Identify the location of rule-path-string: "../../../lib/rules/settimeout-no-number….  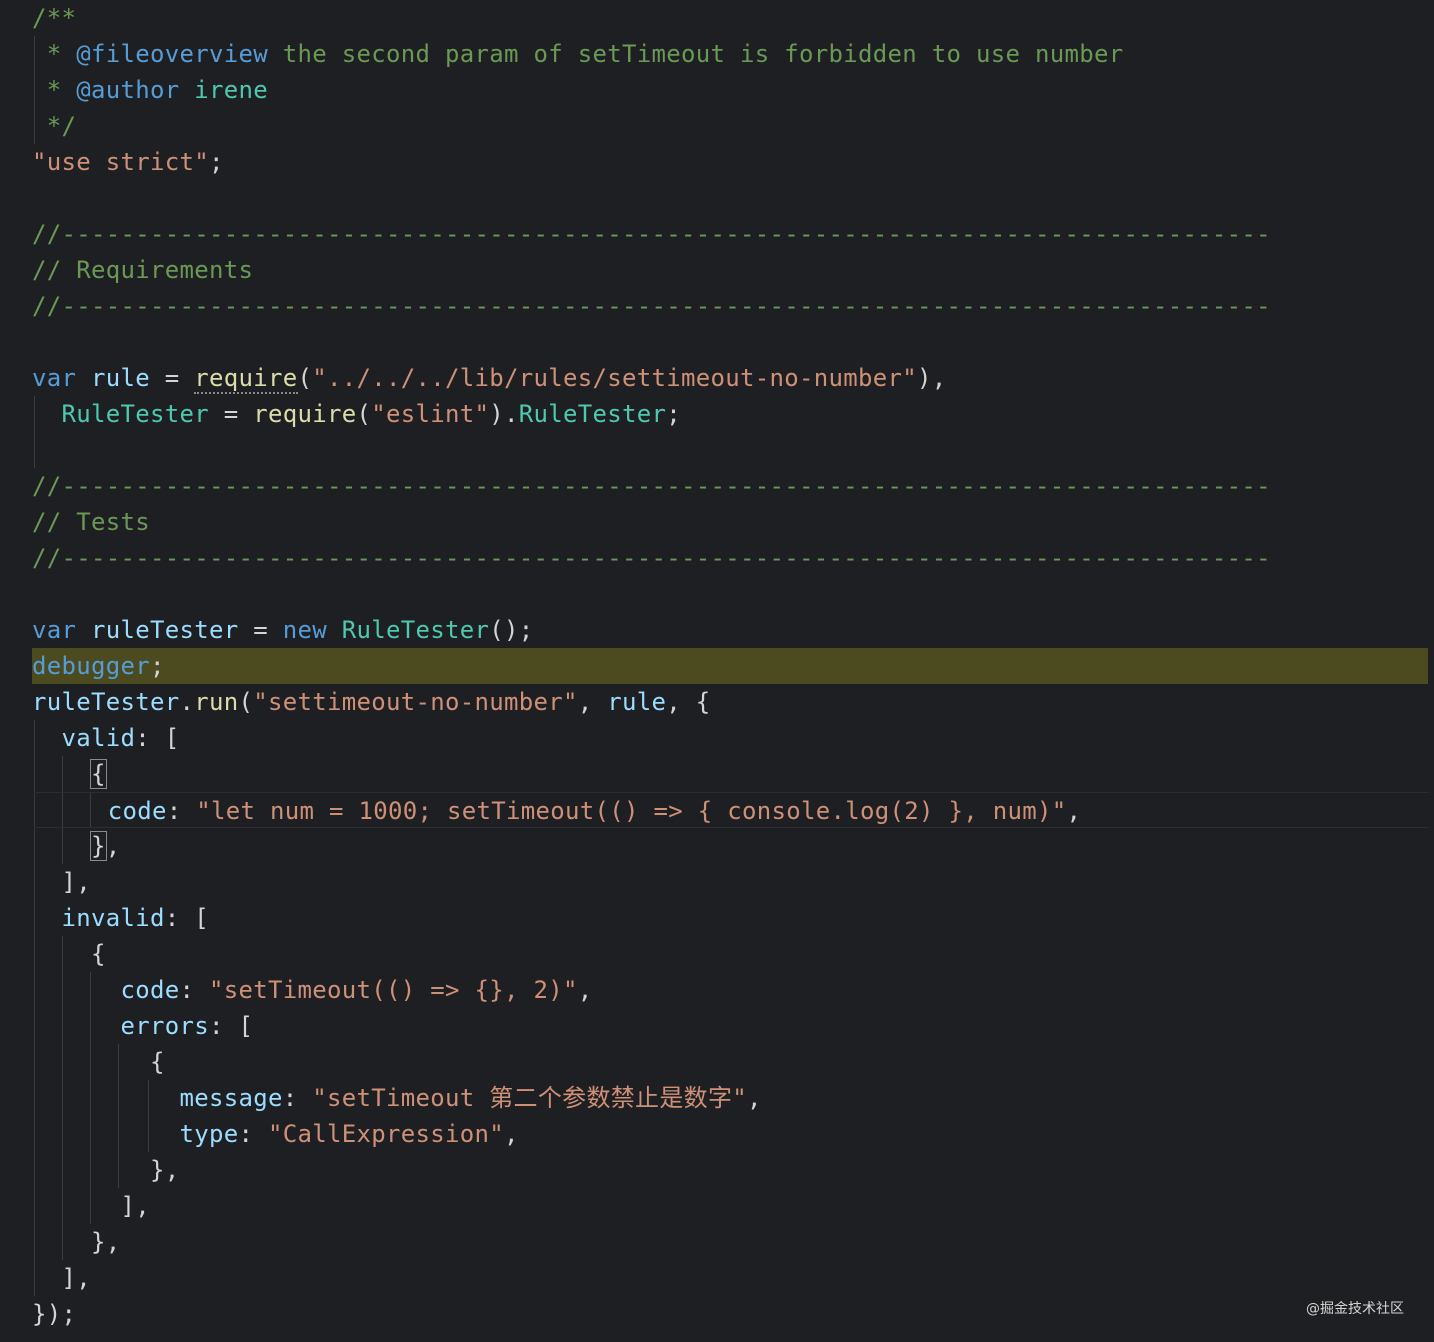
(614, 378).